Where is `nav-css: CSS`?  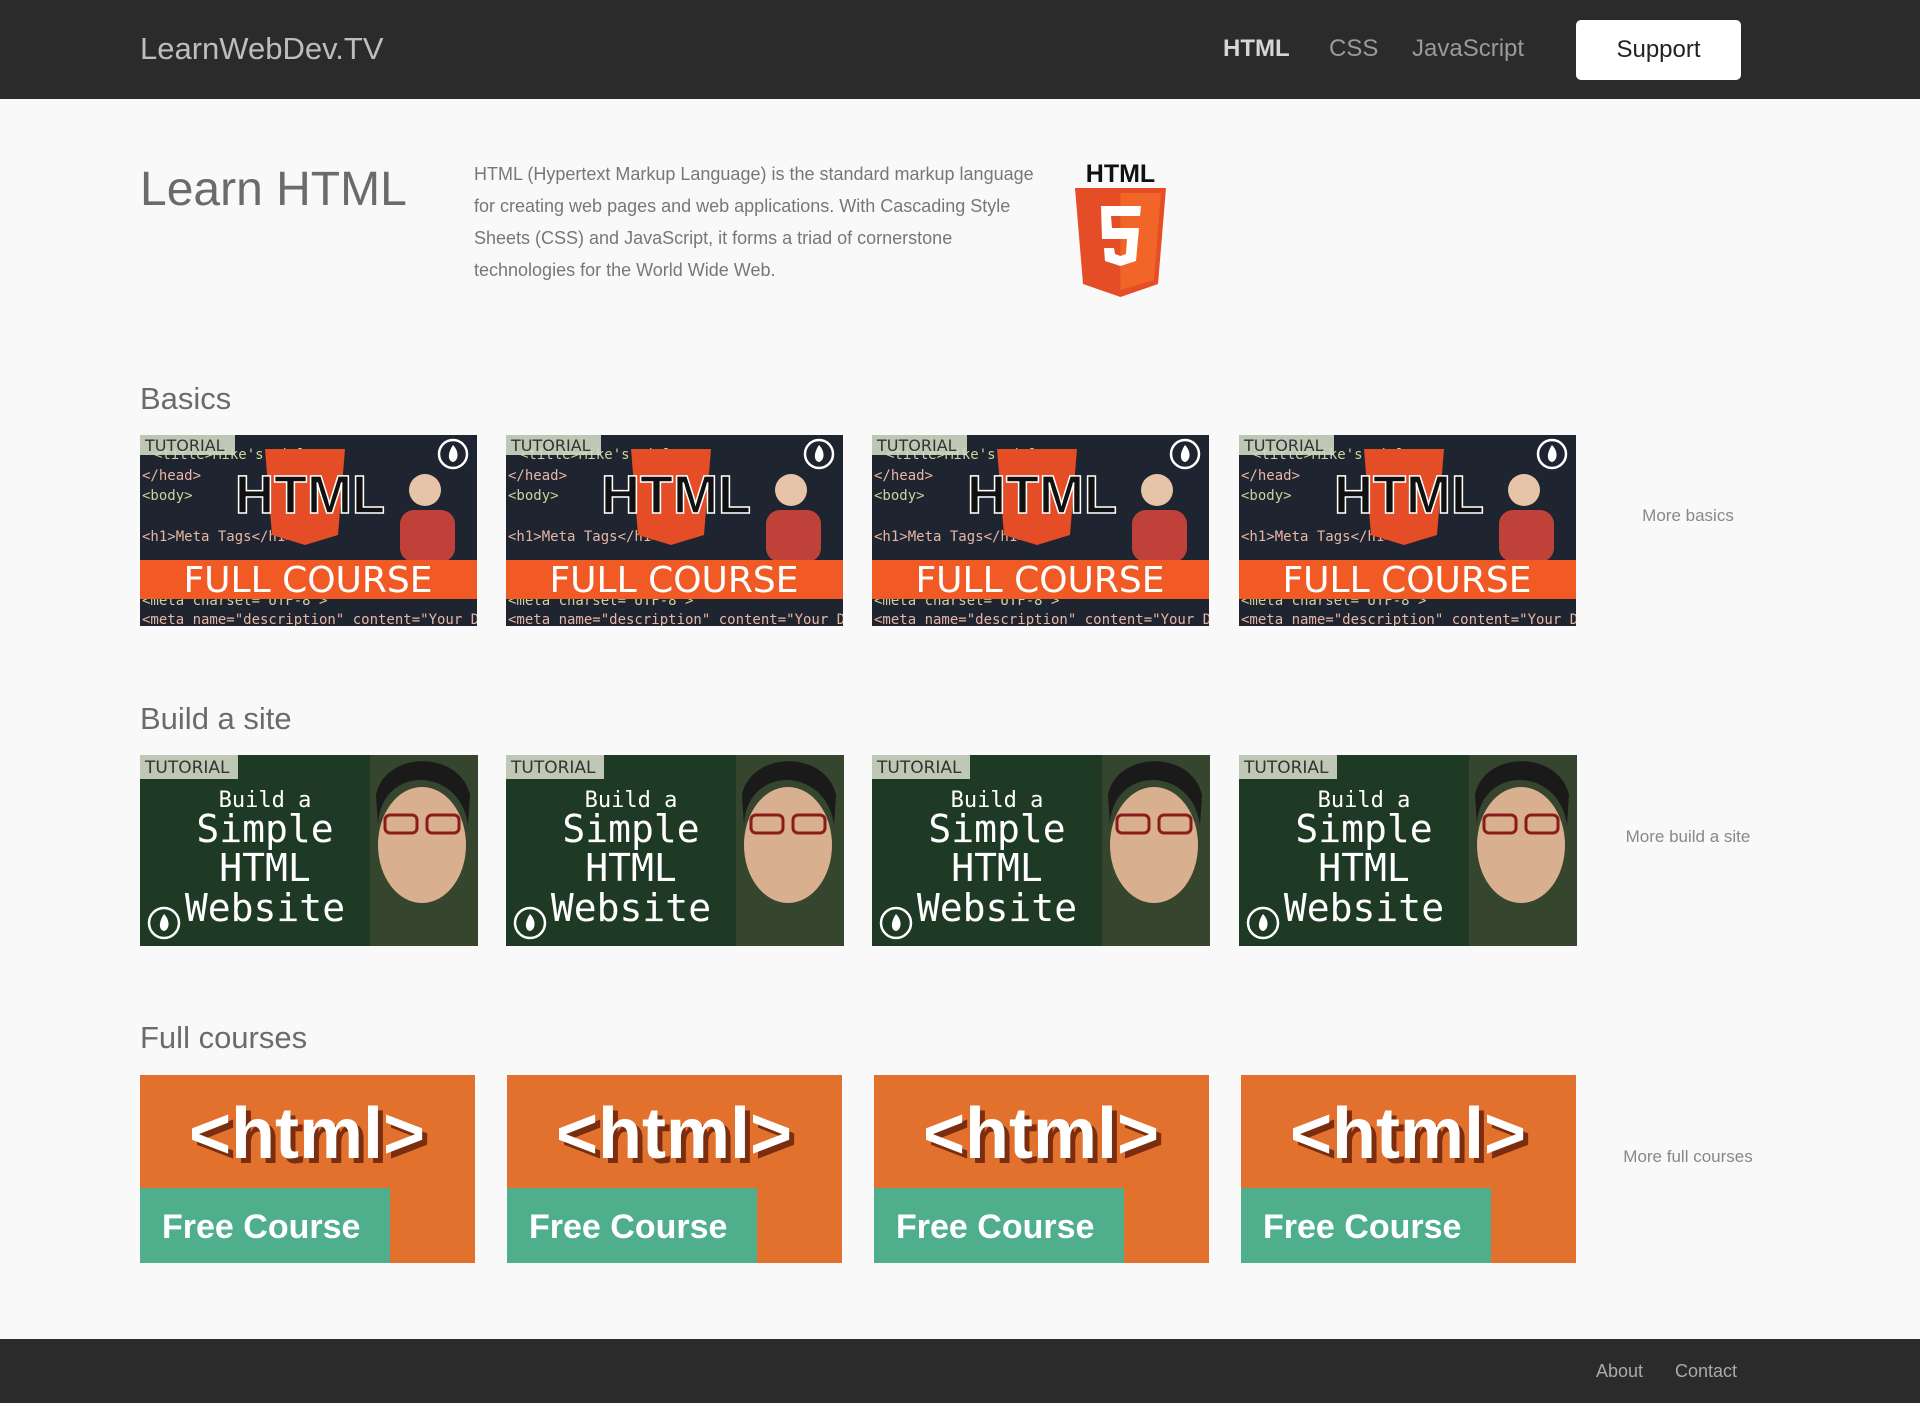
nav-css: CSS is located at coordinates (1353, 49).